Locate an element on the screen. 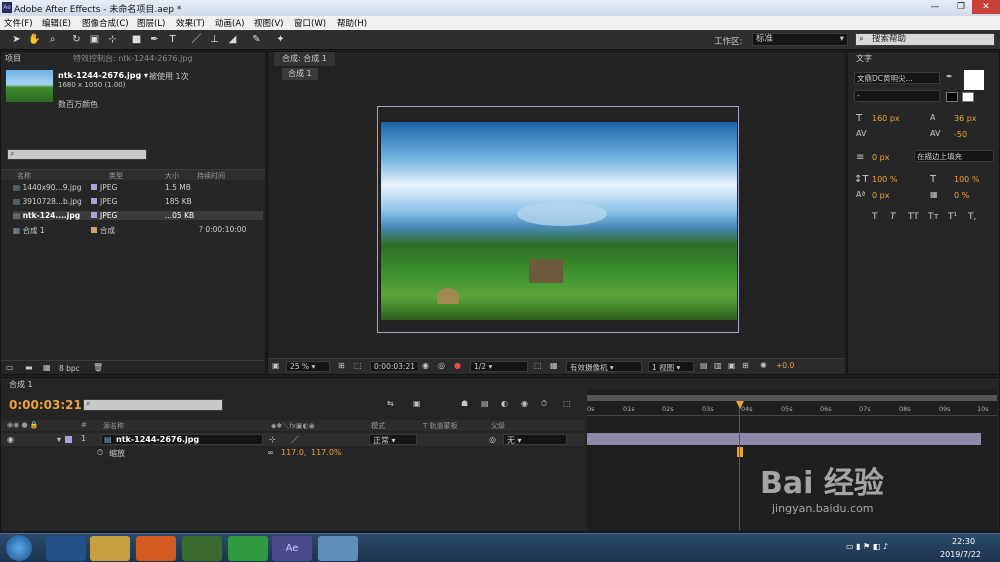 The image size is (1000, 562). pen-tool-icon: ✒ is located at coordinates (154, 39).